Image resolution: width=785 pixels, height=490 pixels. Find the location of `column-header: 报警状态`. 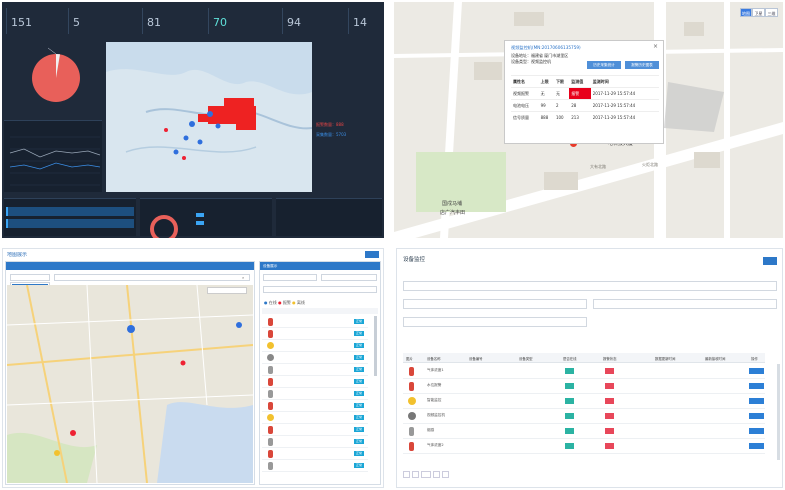

column-header: 报警状态 is located at coordinates (610, 359).